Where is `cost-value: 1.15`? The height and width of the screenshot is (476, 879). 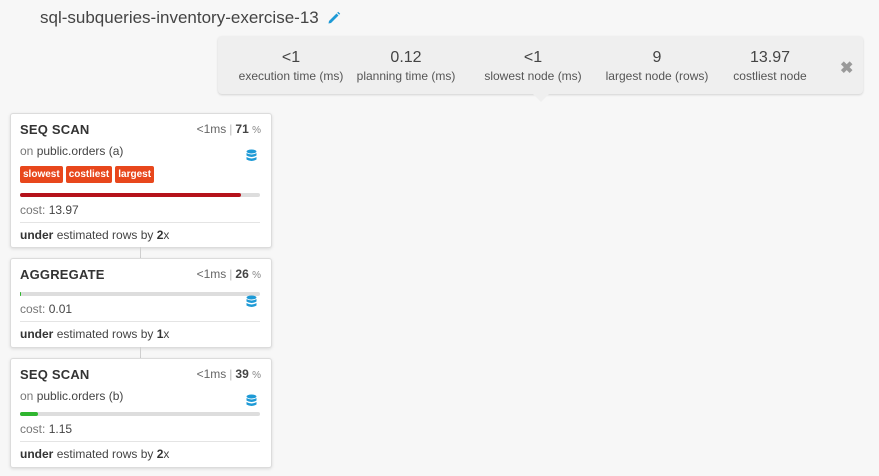 cost-value: 1.15 is located at coordinates (60, 429).